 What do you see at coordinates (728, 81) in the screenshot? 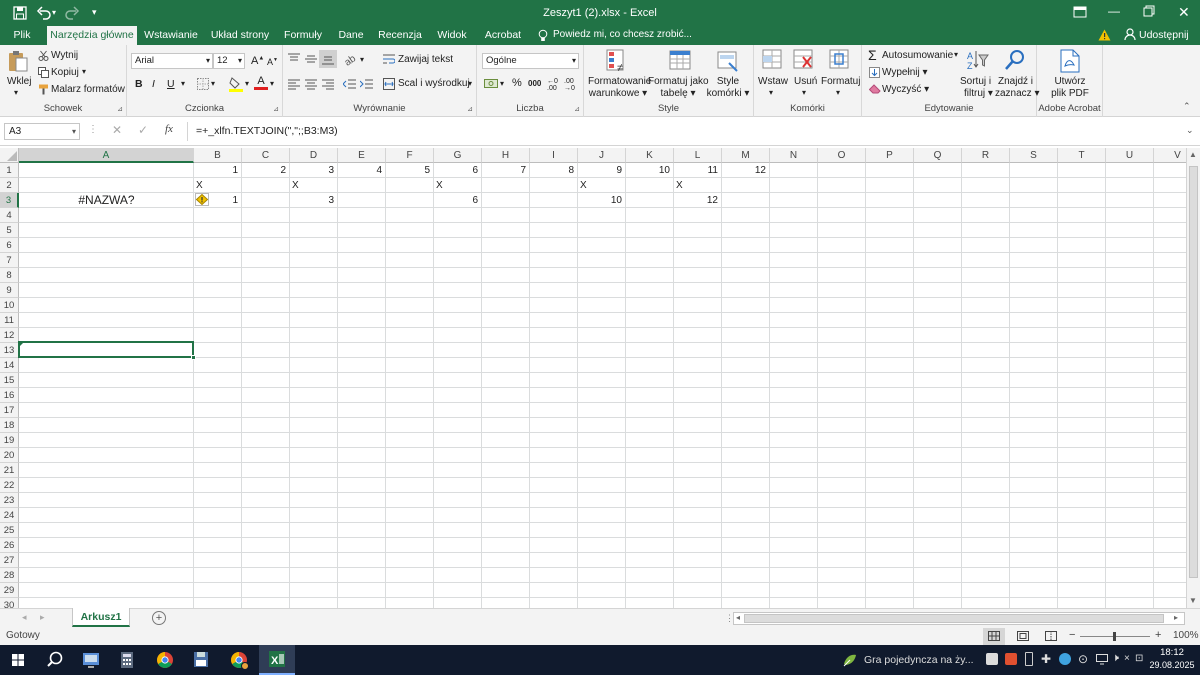
I see `cell-styles-label-1: Style` at bounding box center [728, 81].